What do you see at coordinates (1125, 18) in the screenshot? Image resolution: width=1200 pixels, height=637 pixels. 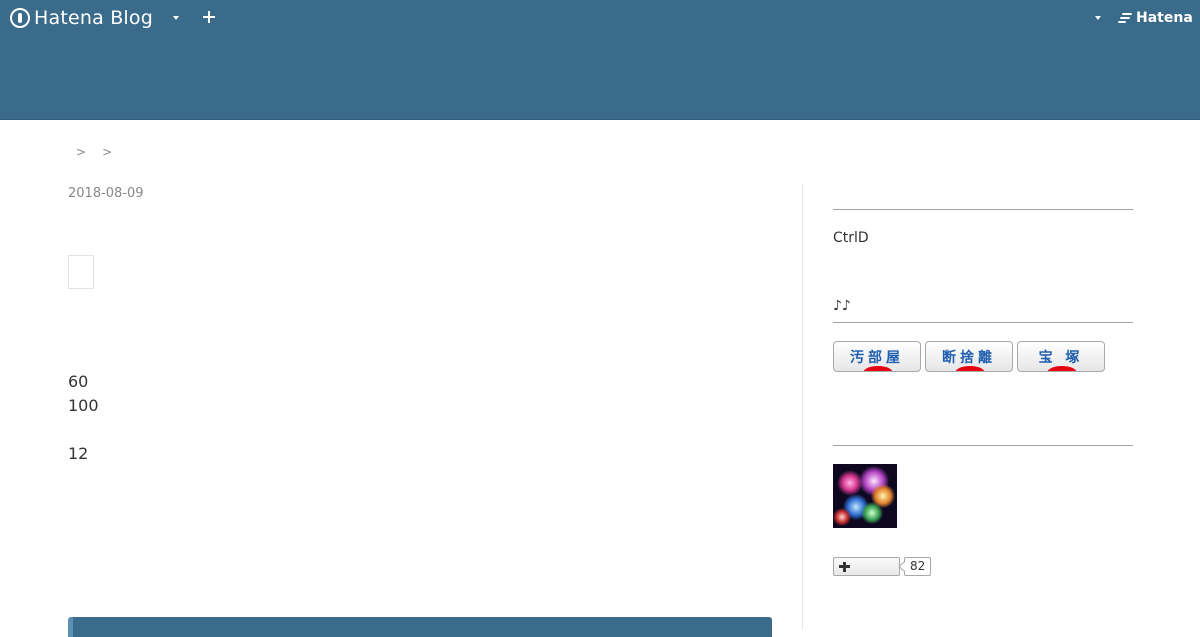 I see `hatena-wifi-icon` at bounding box center [1125, 18].